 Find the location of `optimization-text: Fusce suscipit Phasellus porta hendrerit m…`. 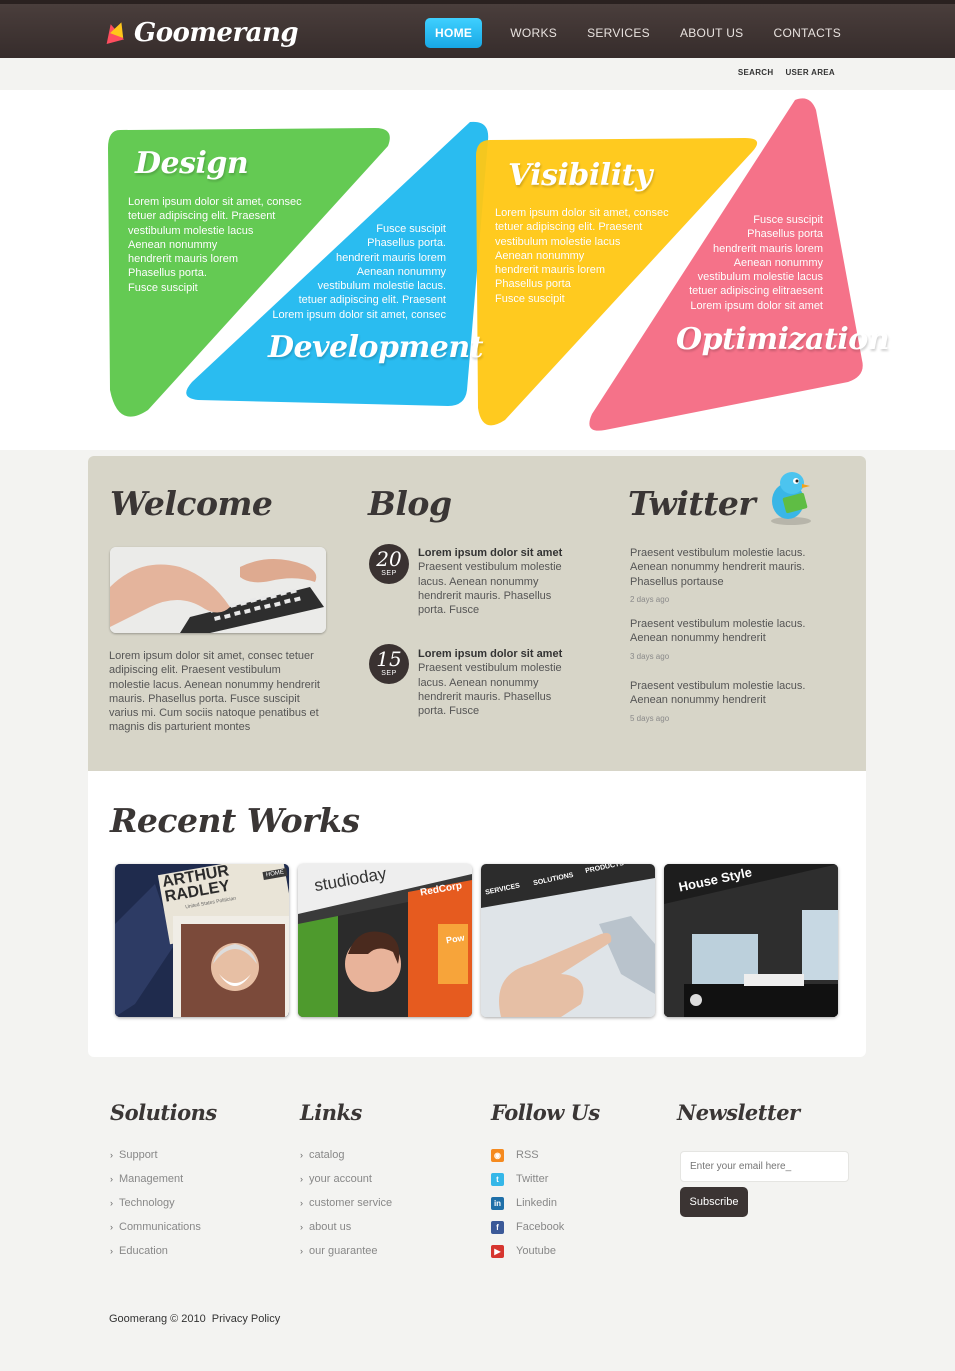

optimization-text: Fusce suscipit Phasellus porta hendrerit m… is located at coordinates (756, 263).